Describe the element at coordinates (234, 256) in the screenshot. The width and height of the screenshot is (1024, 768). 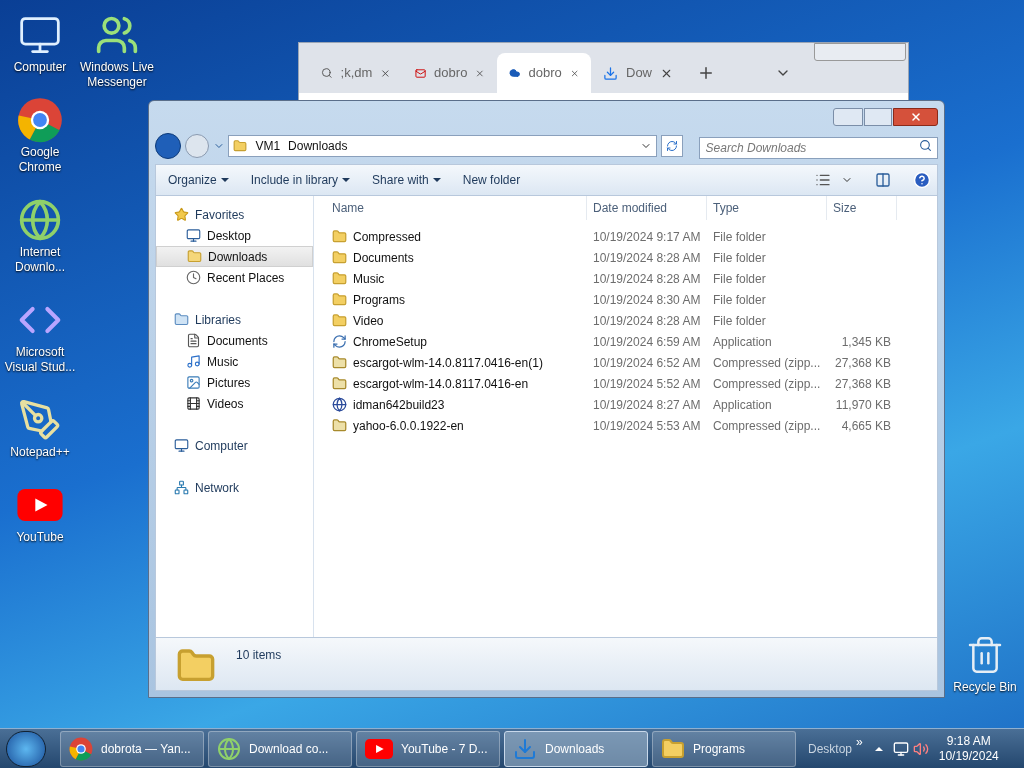
I see `nav-item: Downloads` at that location.